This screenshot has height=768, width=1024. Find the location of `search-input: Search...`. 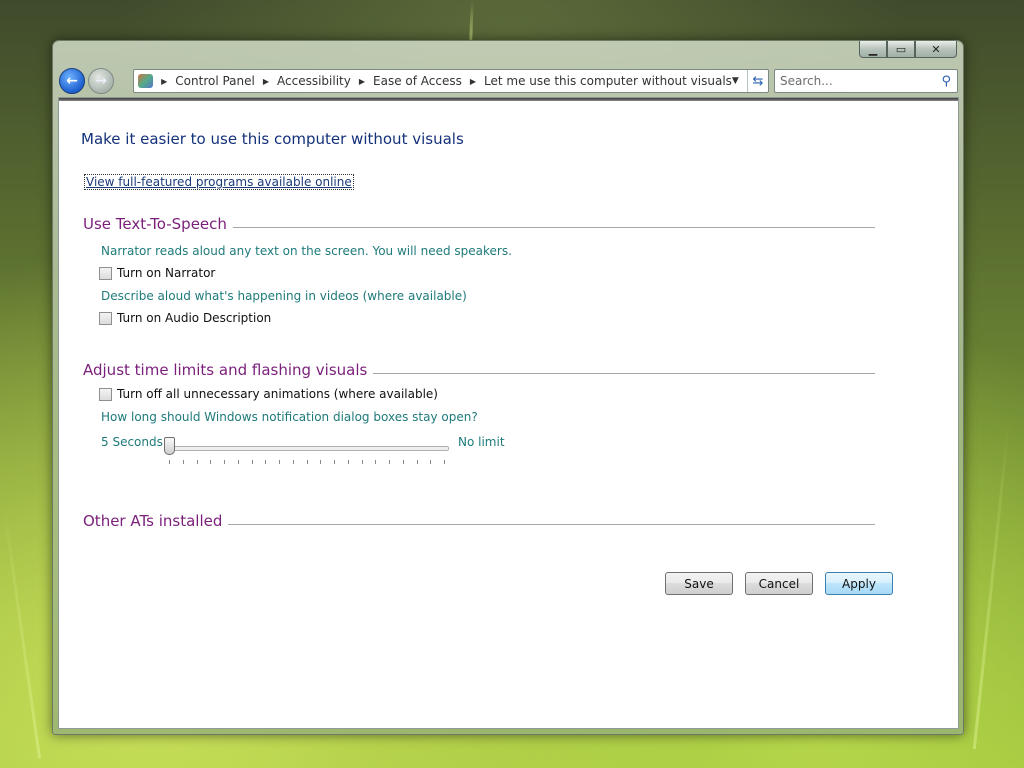

search-input: Search... is located at coordinates (806, 81).